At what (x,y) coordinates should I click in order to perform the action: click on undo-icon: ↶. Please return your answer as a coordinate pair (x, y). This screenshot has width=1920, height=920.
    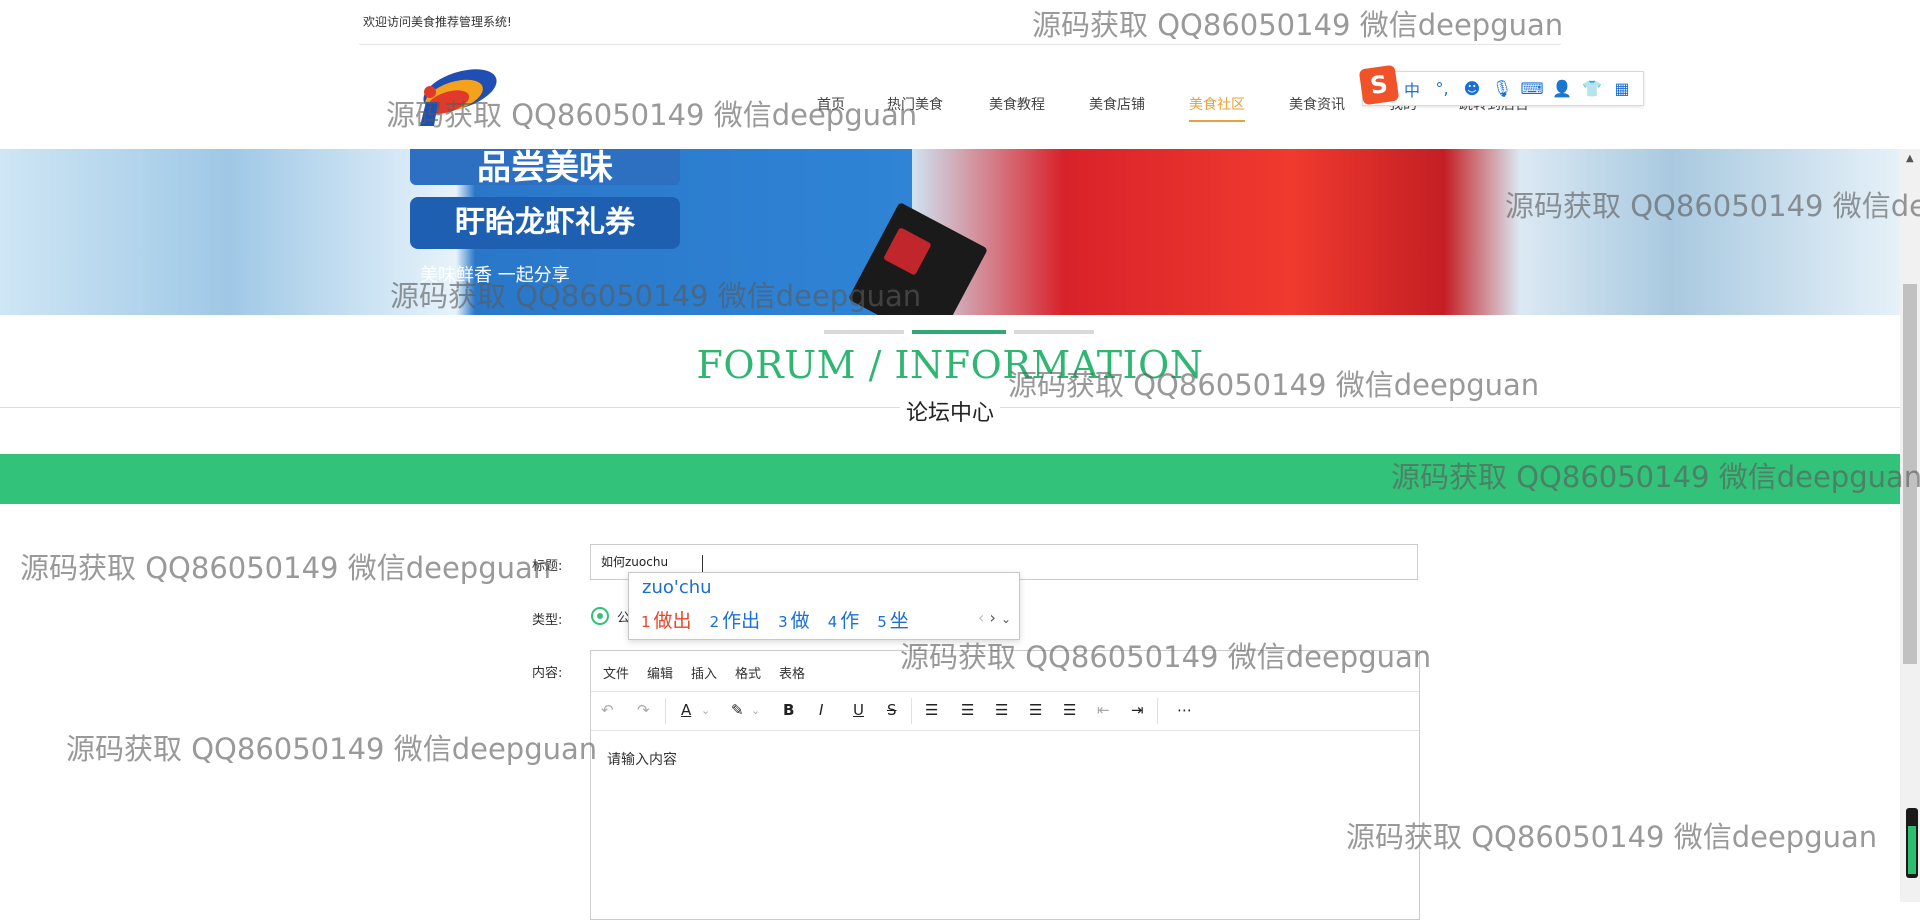
    Looking at the image, I should click on (607, 710).